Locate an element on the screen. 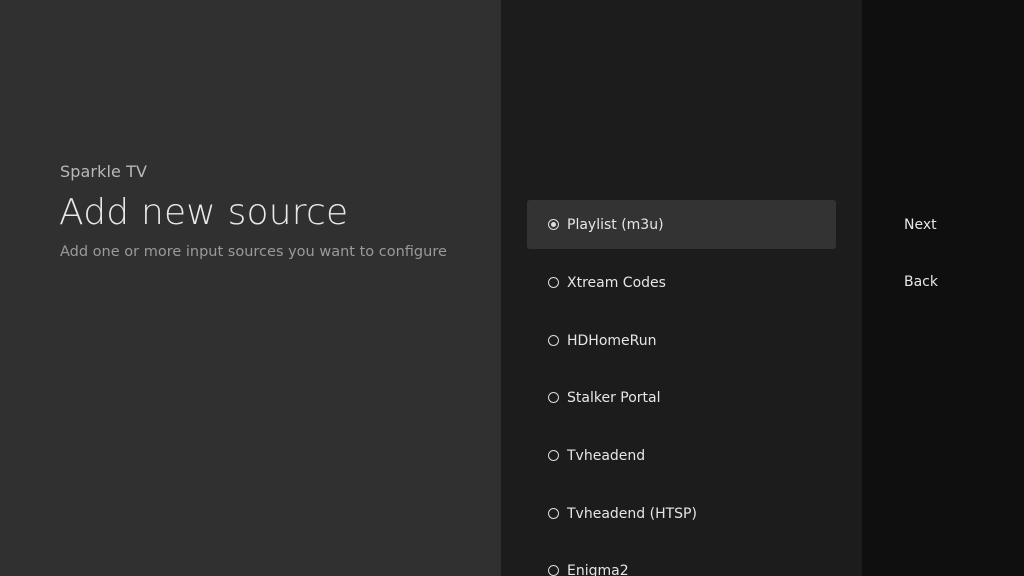 The height and width of the screenshot is (576, 1024). page-title: Add new source is located at coordinates (204, 212).